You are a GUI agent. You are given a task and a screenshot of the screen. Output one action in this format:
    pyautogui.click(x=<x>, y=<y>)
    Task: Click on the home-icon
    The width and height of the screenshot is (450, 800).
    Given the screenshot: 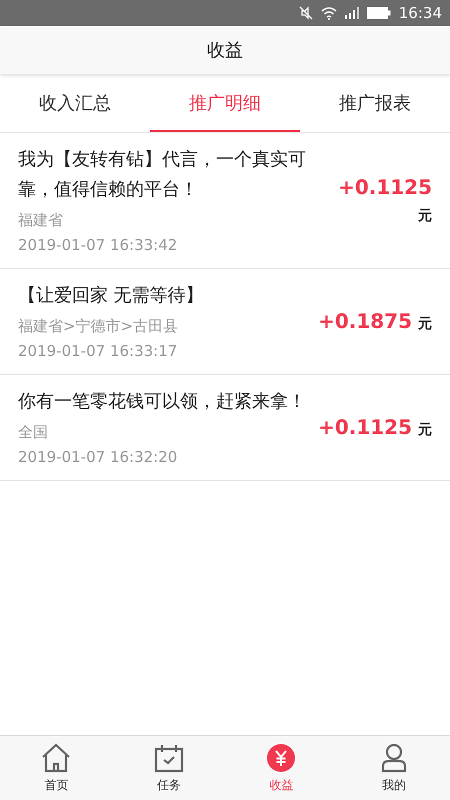 What is the action you would take?
    pyautogui.click(x=56, y=757)
    